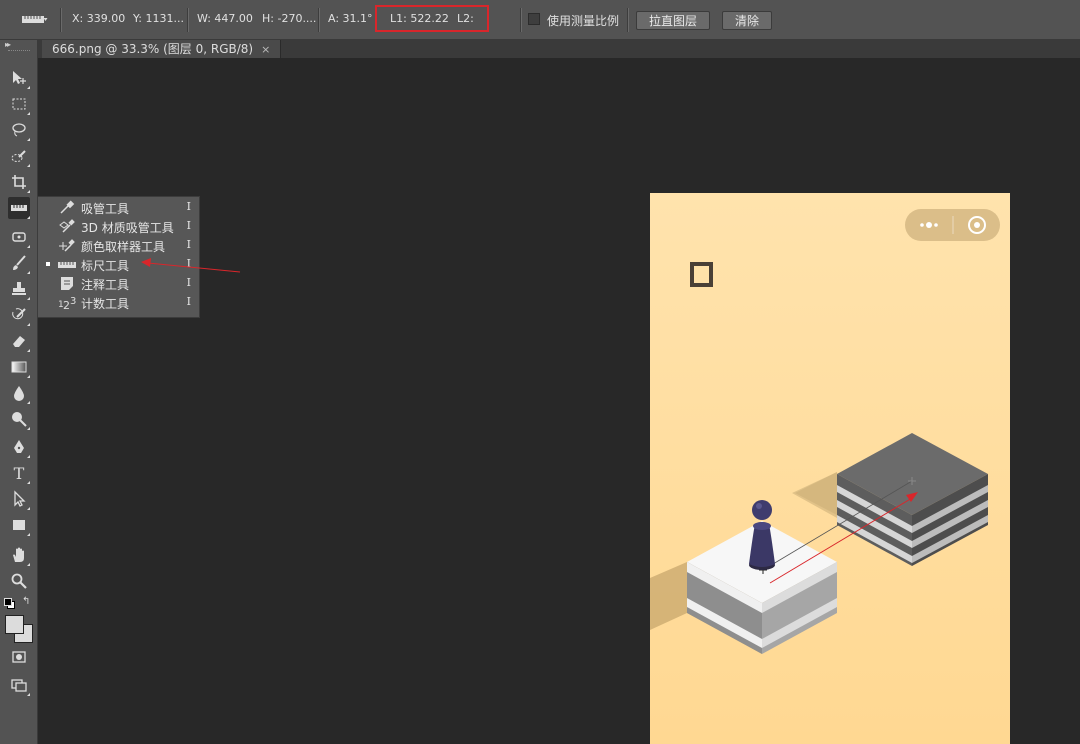 The height and width of the screenshot is (744, 1080). Describe the element at coordinates (19, 367) in the screenshot. I see `gradient-tool-icon` at that location.